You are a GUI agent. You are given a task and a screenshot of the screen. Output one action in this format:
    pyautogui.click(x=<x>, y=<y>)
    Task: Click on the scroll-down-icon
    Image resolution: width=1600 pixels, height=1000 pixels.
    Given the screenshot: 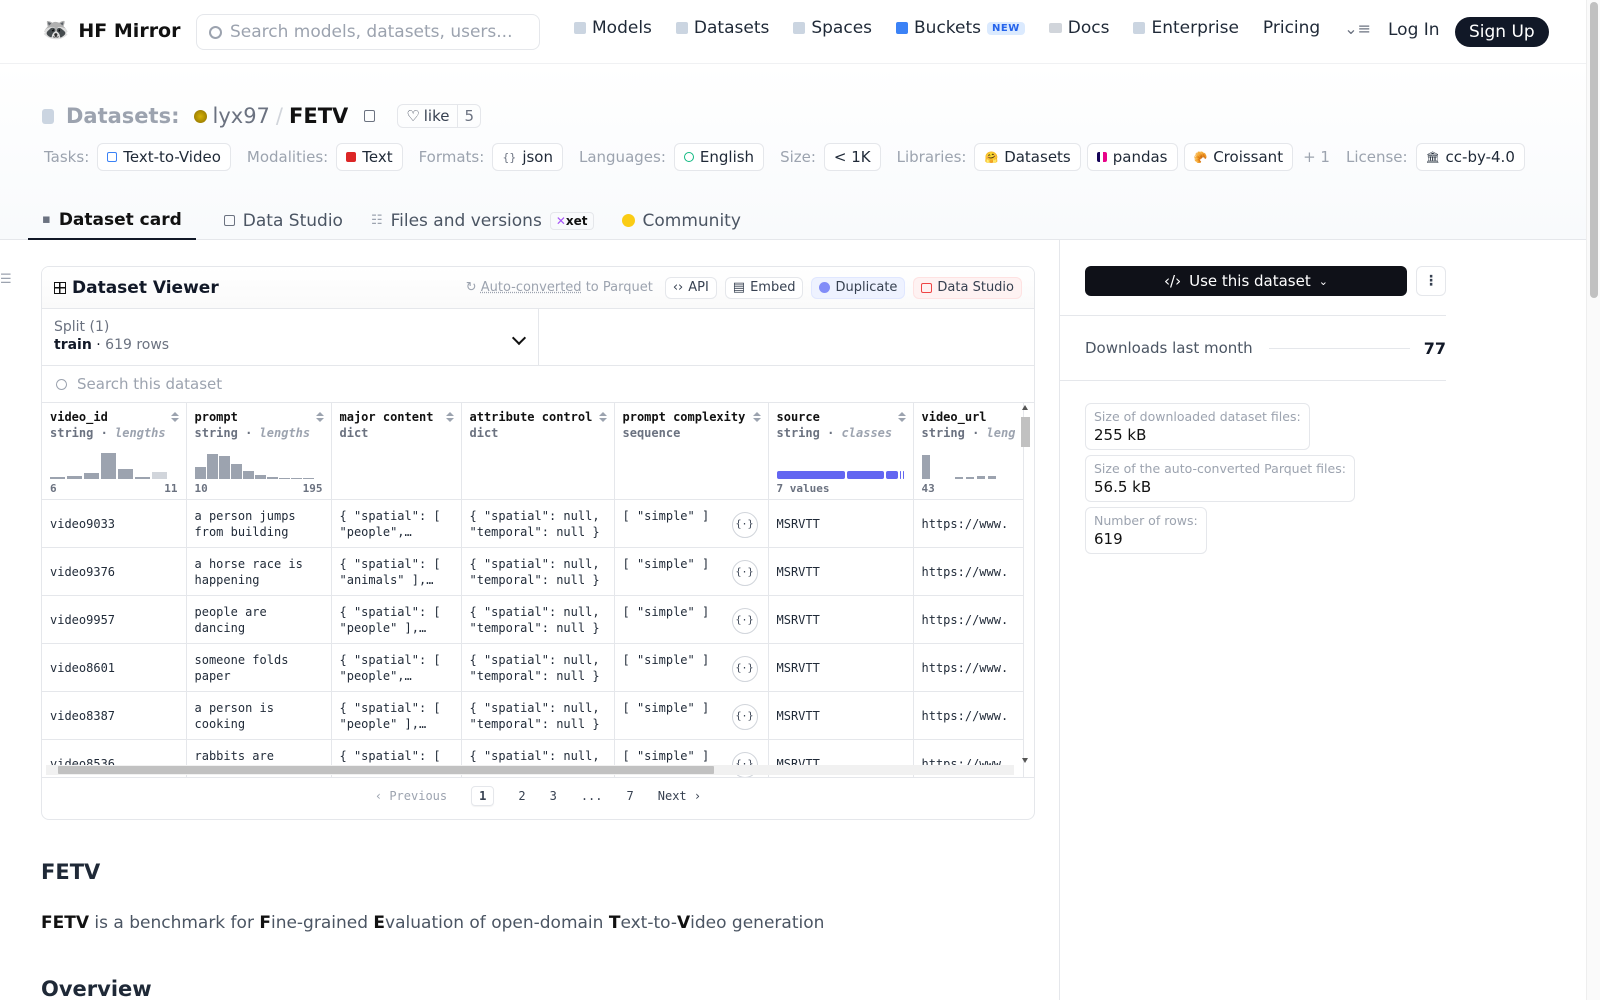 What is the action you would take?
    pyautogui.click(x=1025, y=760)
    